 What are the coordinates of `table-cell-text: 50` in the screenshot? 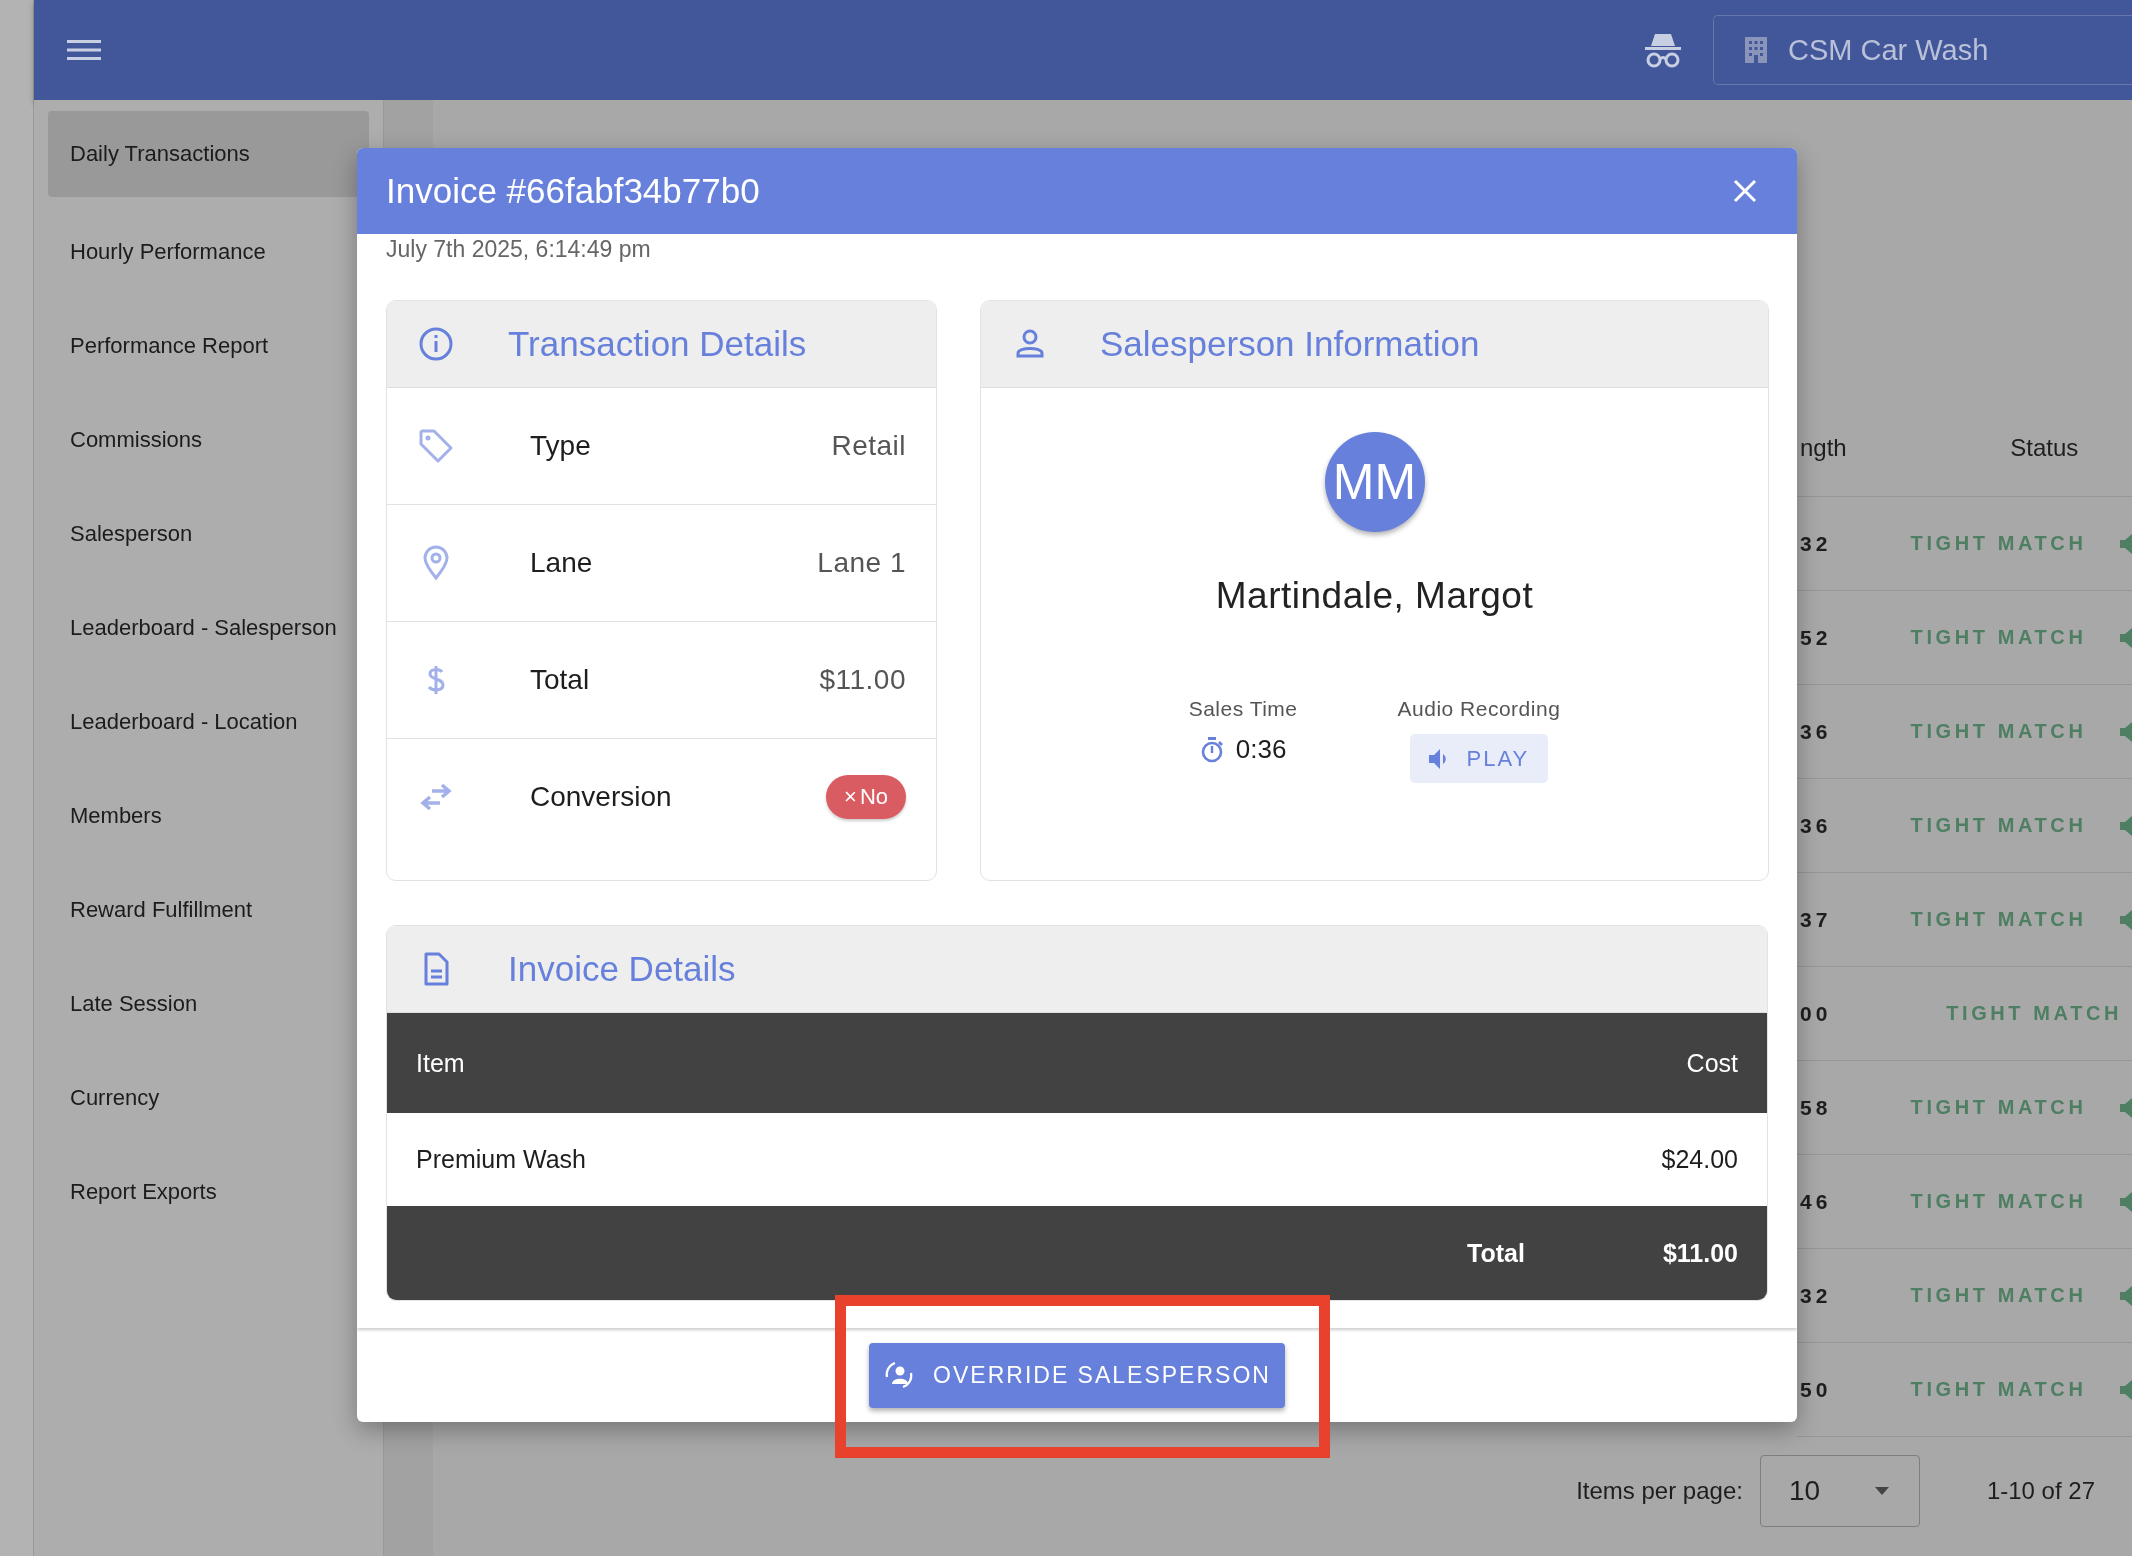 It's located at (1816, 1389).